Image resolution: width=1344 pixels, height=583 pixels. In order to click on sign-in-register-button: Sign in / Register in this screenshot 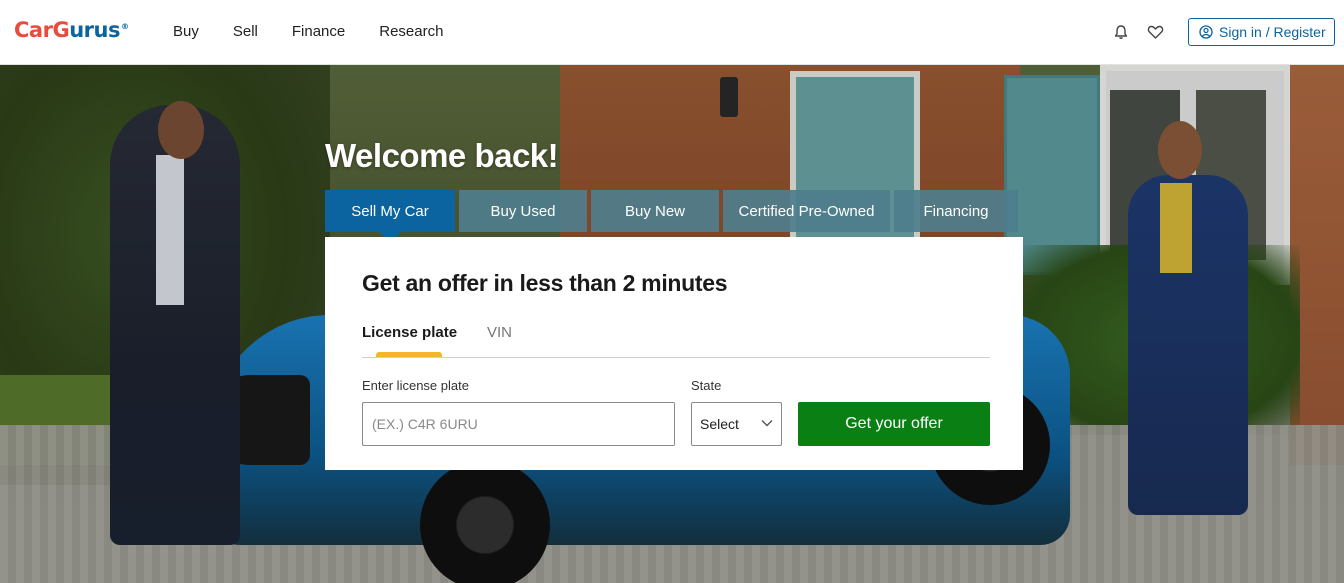, I will do `click(1261, 32)`.